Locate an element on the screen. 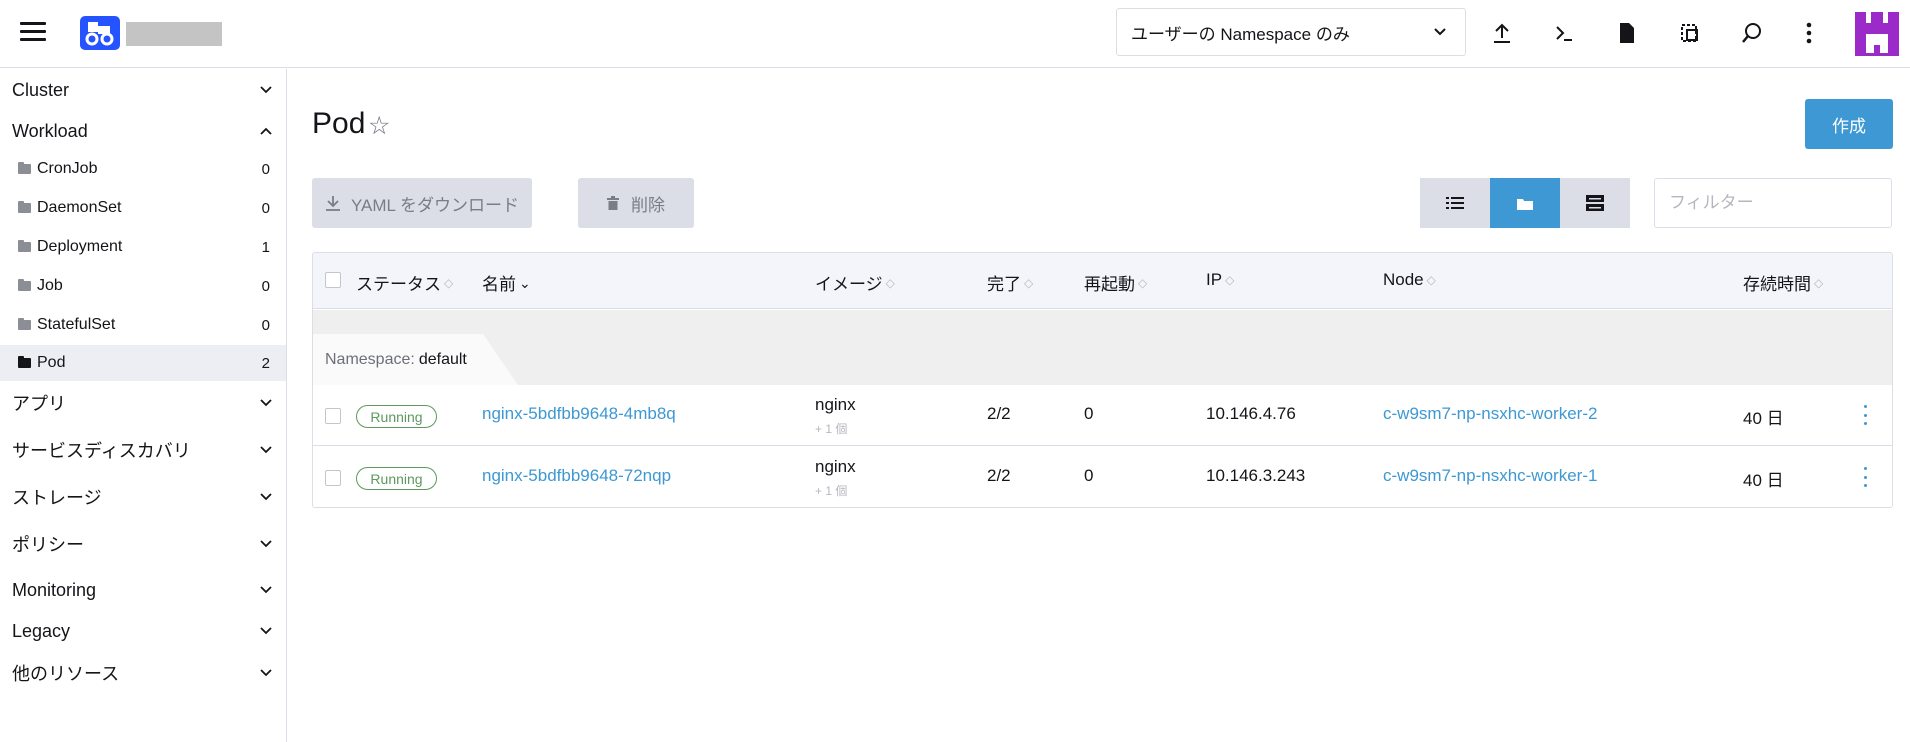 The width and height of the screenshot is (1910, 742). column-header-node: Node ◇ is located at coordinates (1409, 280).